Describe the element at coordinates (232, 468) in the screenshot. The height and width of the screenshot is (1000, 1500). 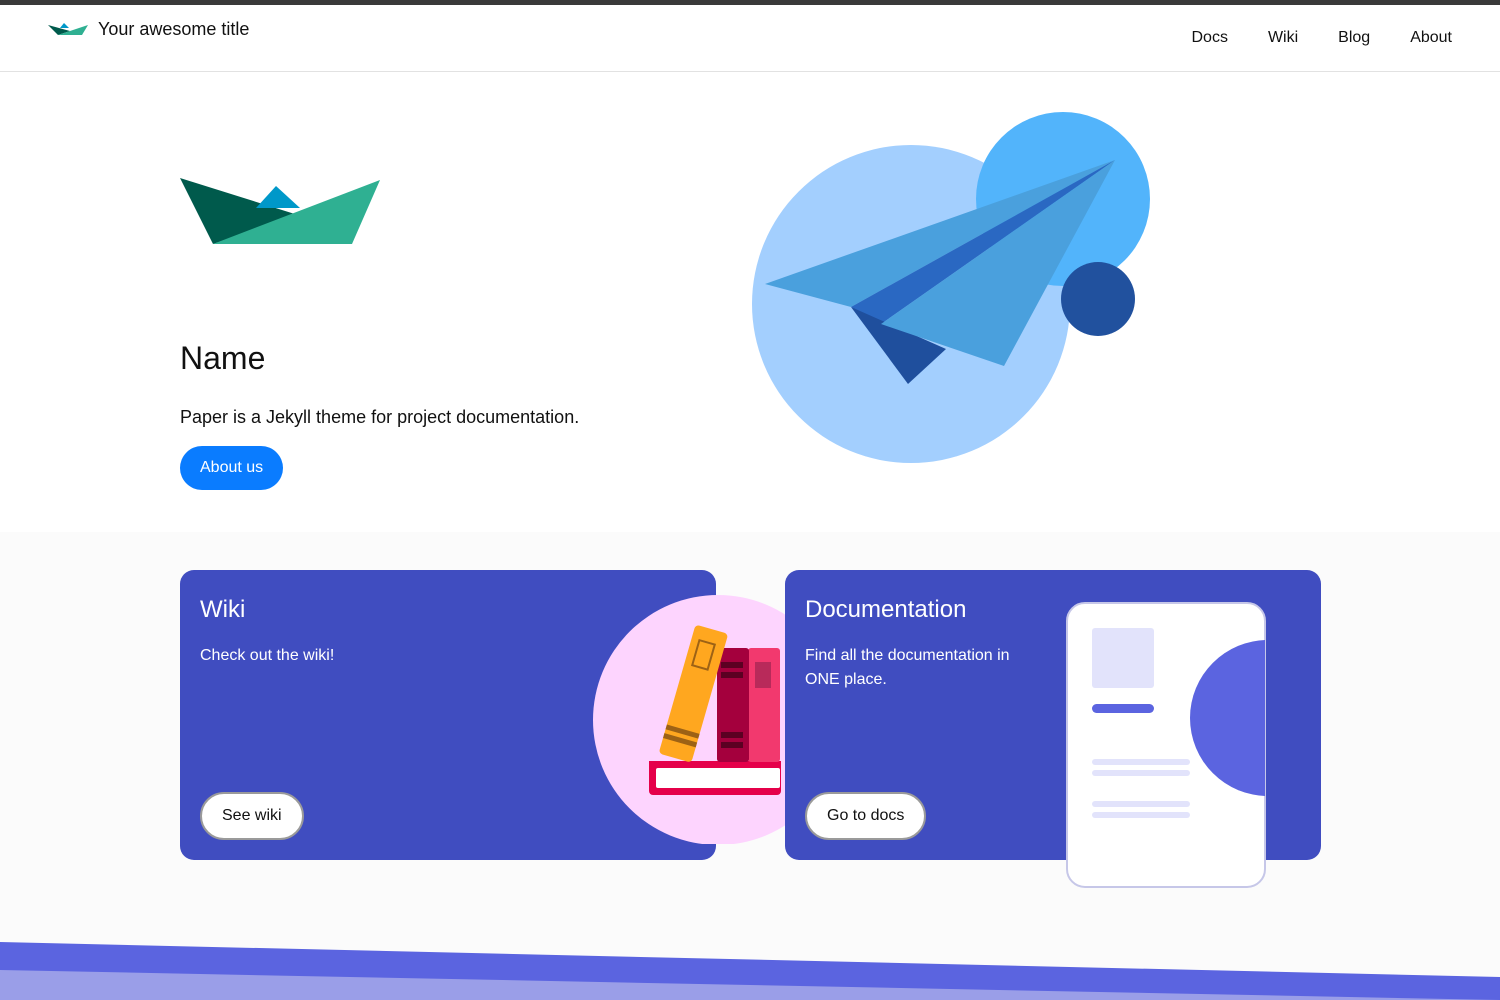
I see `about-us-button: About us` at that location.